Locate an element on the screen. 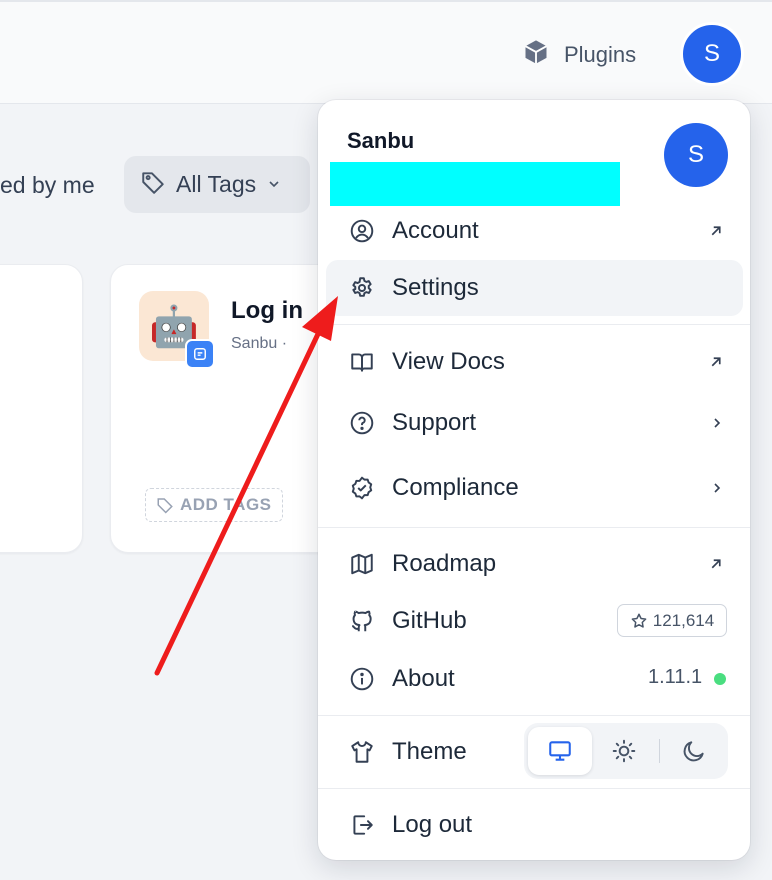  star-icon is located at coordinates (639, 620).